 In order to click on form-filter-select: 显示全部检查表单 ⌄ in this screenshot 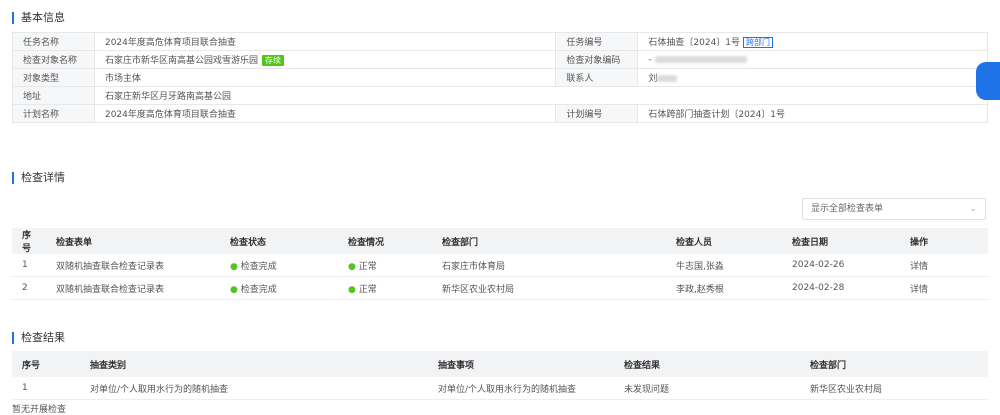, I will do `click(894, 209)`.